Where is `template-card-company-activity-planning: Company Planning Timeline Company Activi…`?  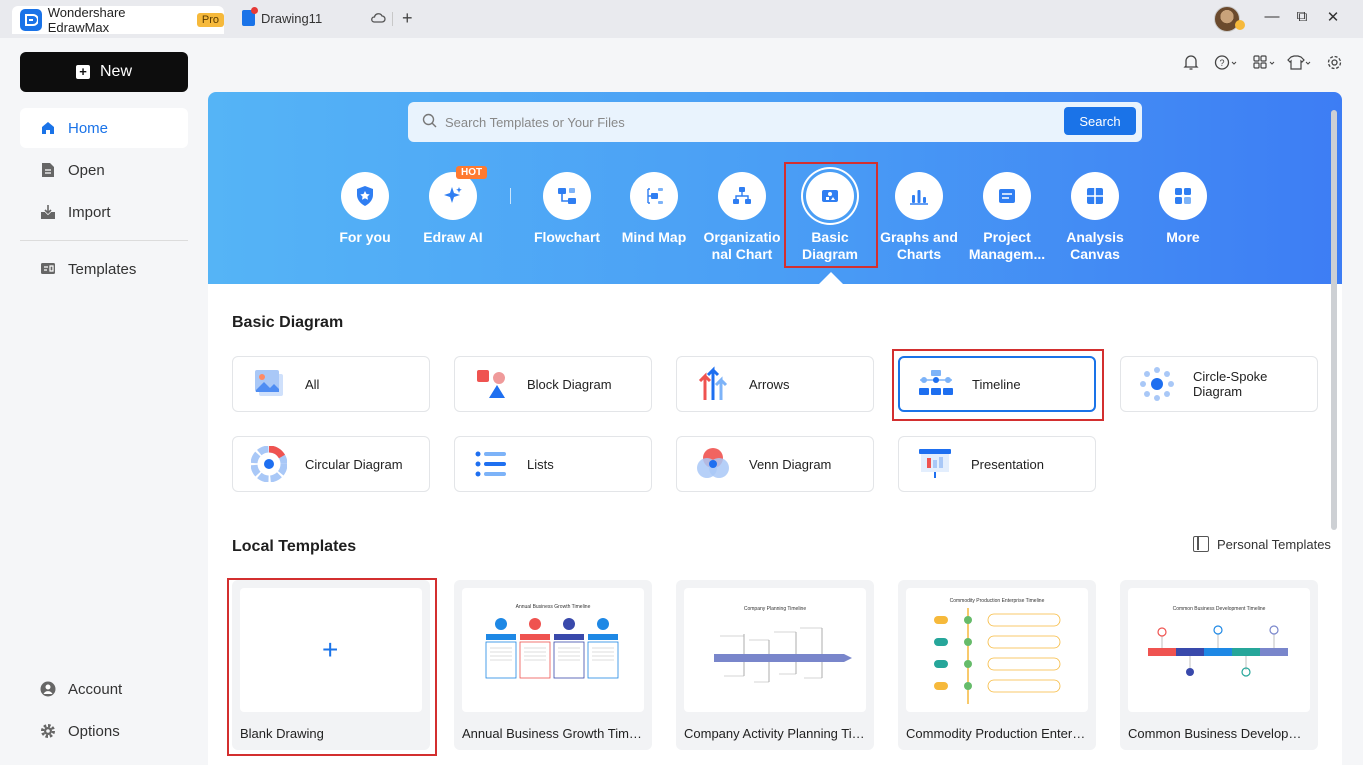 template-card-company-activity-planning: Company Planning Timeline Company Activi… is located at coordinates (775, 665).